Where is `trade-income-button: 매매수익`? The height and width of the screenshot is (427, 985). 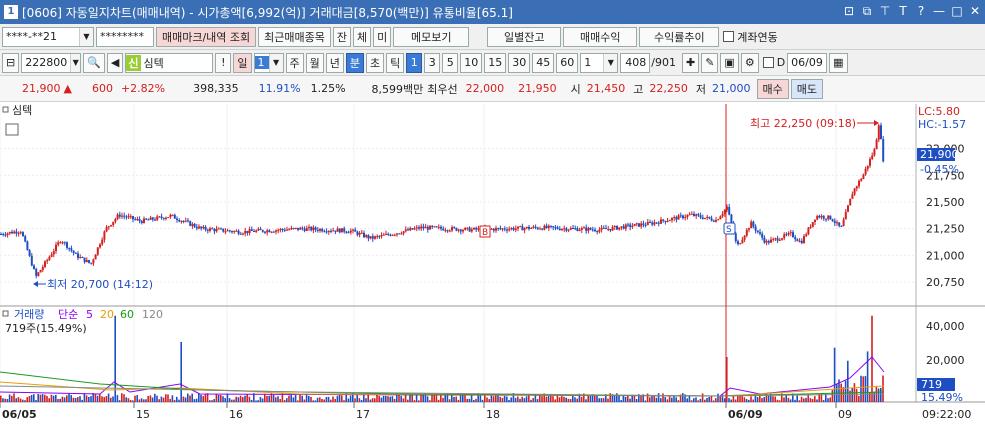 trade-income-button: 매매수익 is located at coordinates (600, 36).